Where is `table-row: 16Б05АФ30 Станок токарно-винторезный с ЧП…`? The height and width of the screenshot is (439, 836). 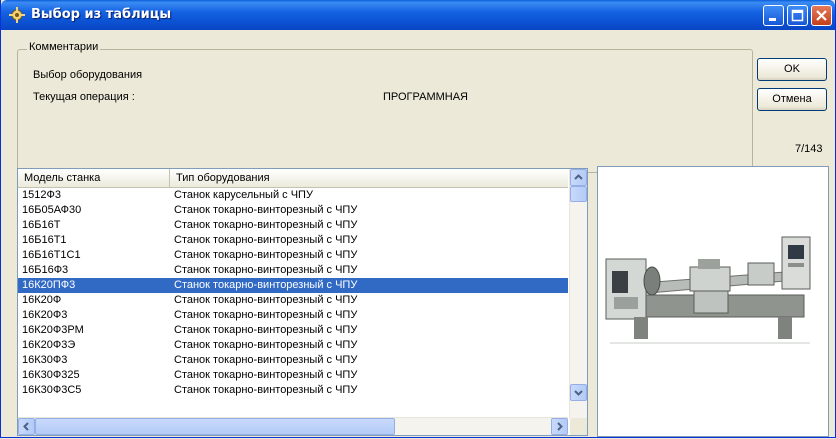
table-row: 16Б05АФ30 Станок токарно-винторезный с ЧП… is located at coordinates (293, 210).